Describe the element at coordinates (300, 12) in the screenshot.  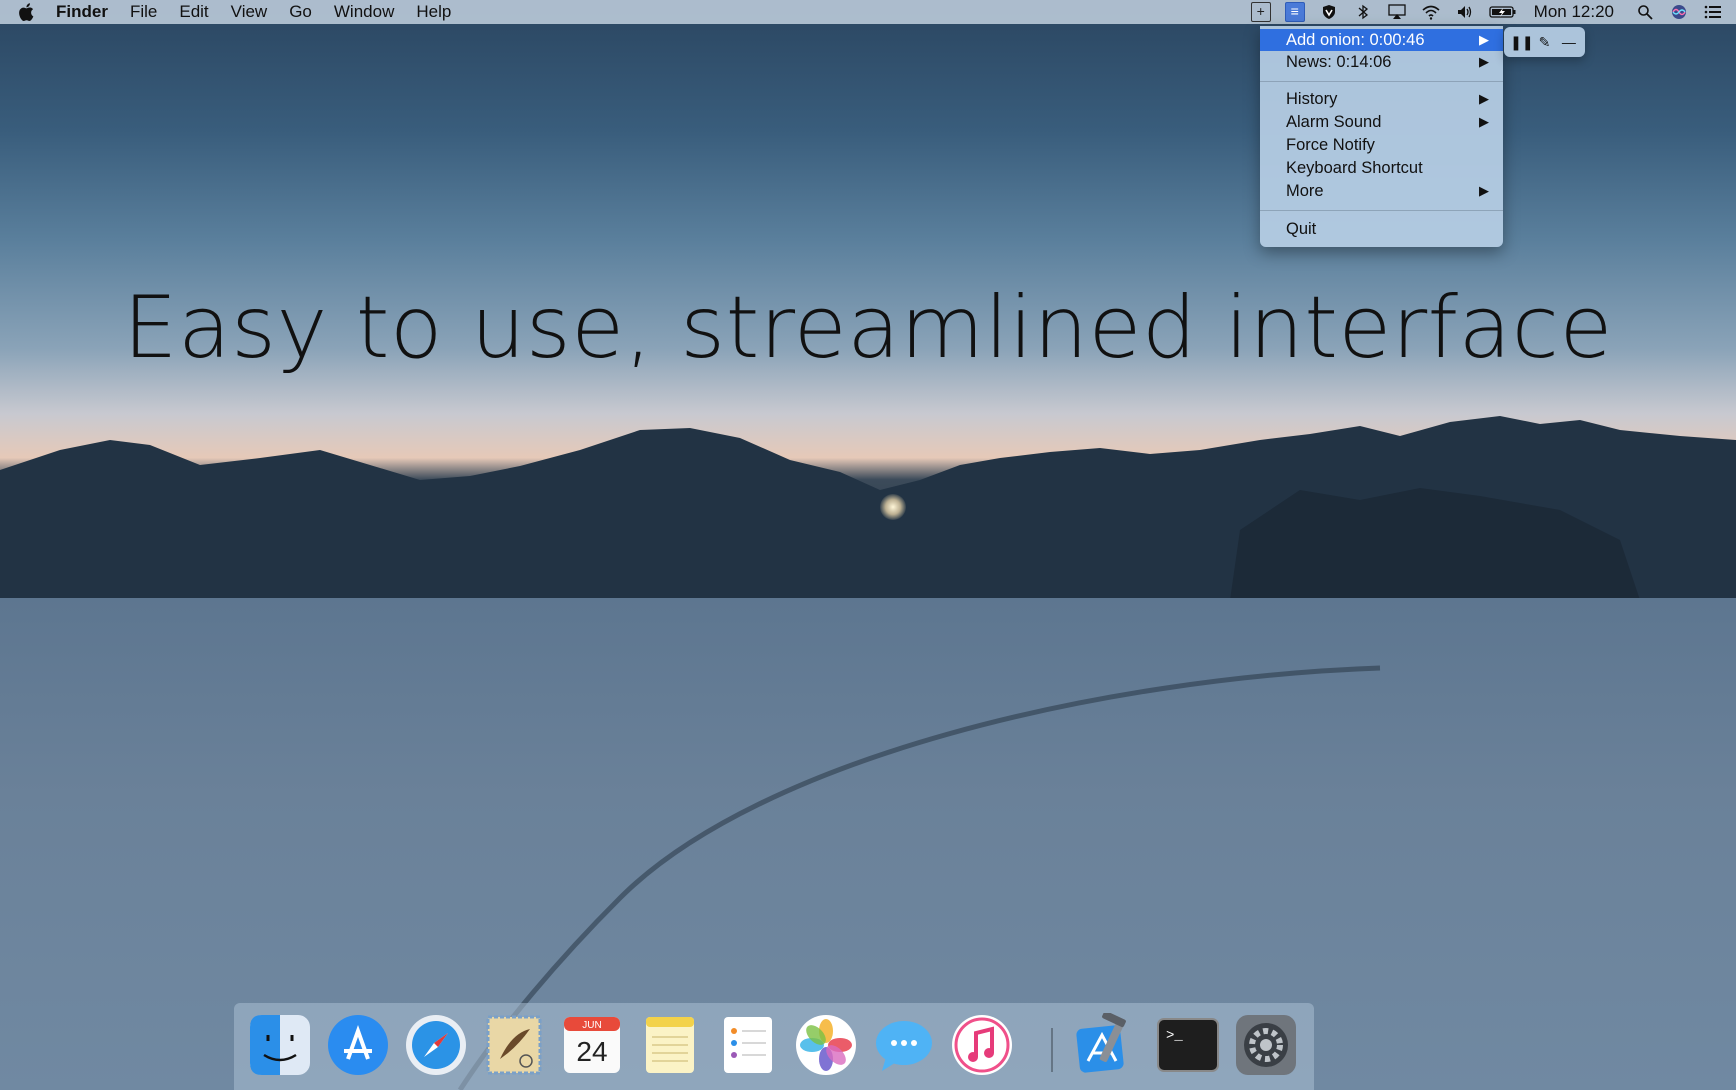
I see `menu-go: Go` at that location.